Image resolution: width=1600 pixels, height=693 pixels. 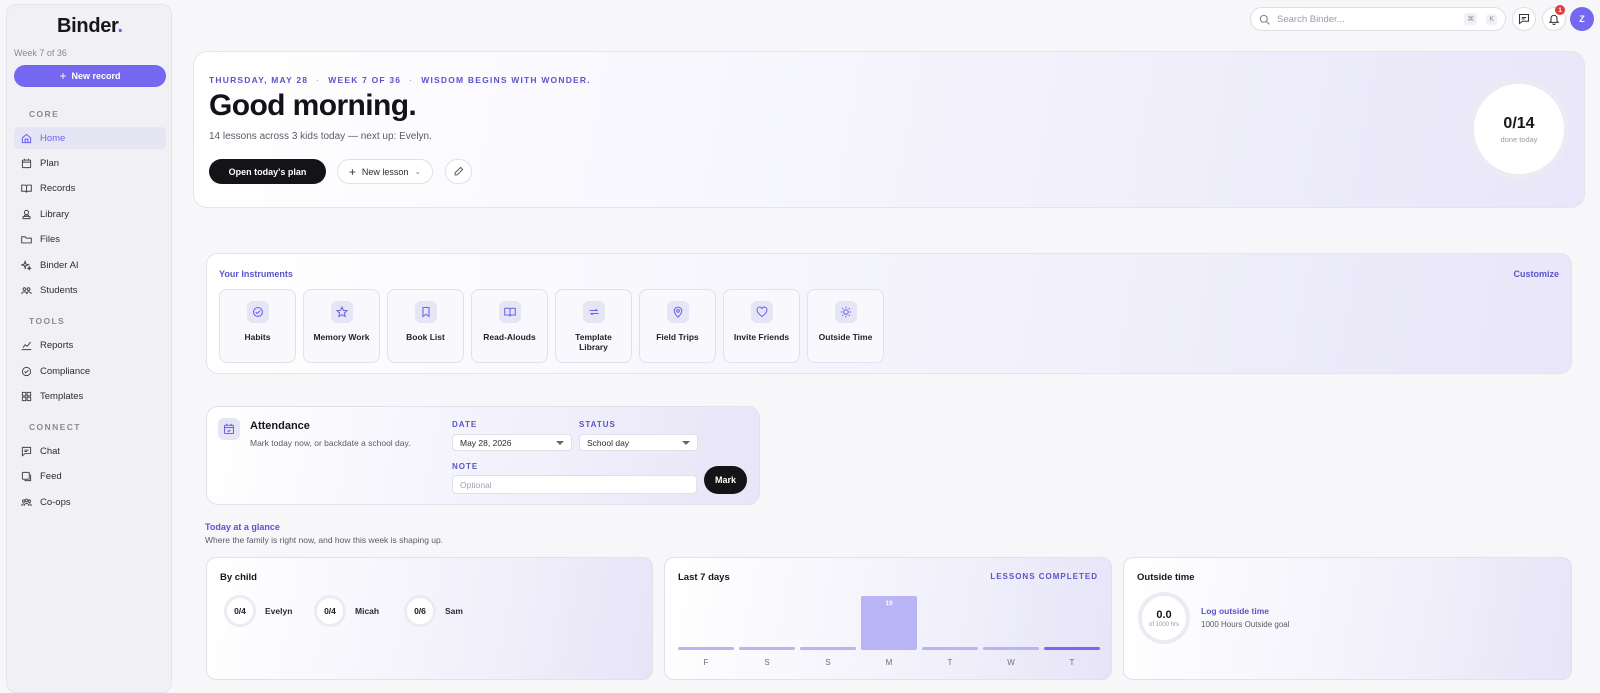 What do you see at coordinates (509, 312) in the screenshot?
I see `open-book-icon` at bounding box center [509, 312].